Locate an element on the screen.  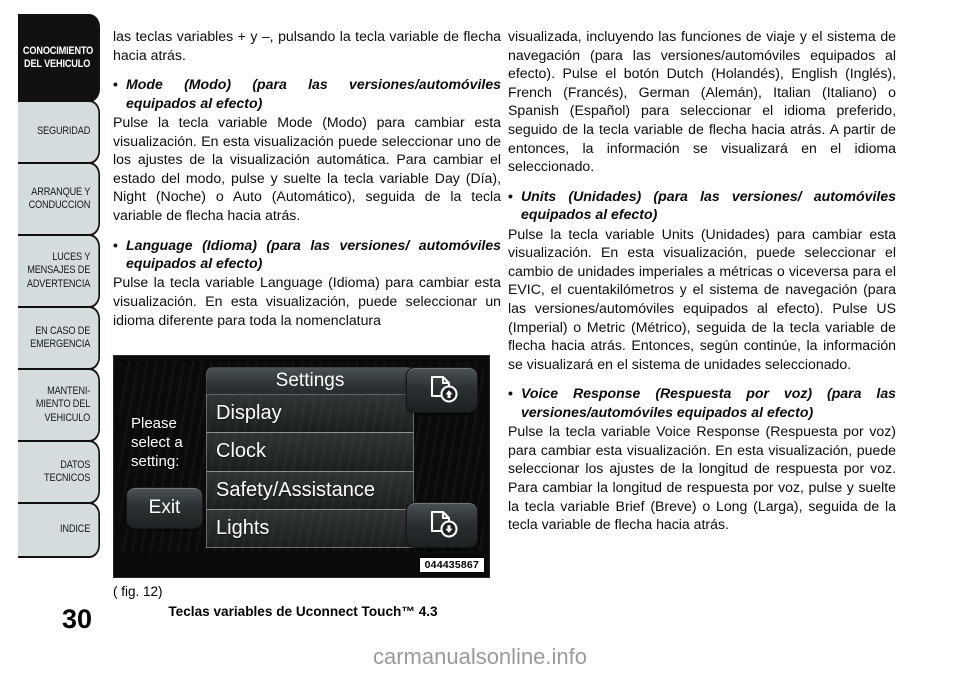
sidebar-item-label: ARRANQUE Y CONDUCCION is located at coordinates (59, 198).